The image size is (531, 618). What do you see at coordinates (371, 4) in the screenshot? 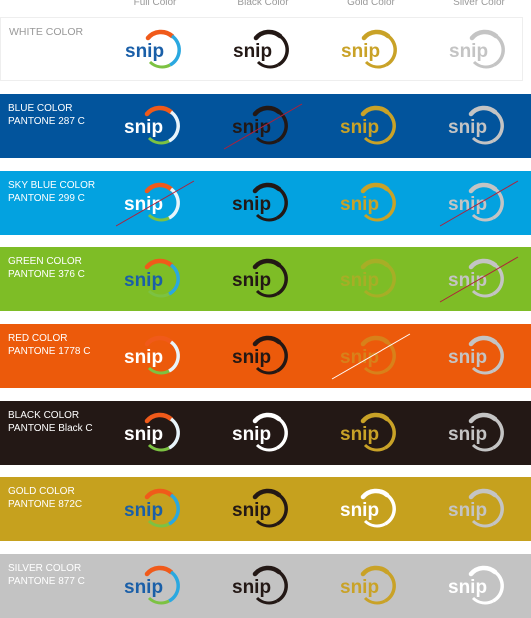
I see `column-header: Gold Color` at bounding box center [371, 4].